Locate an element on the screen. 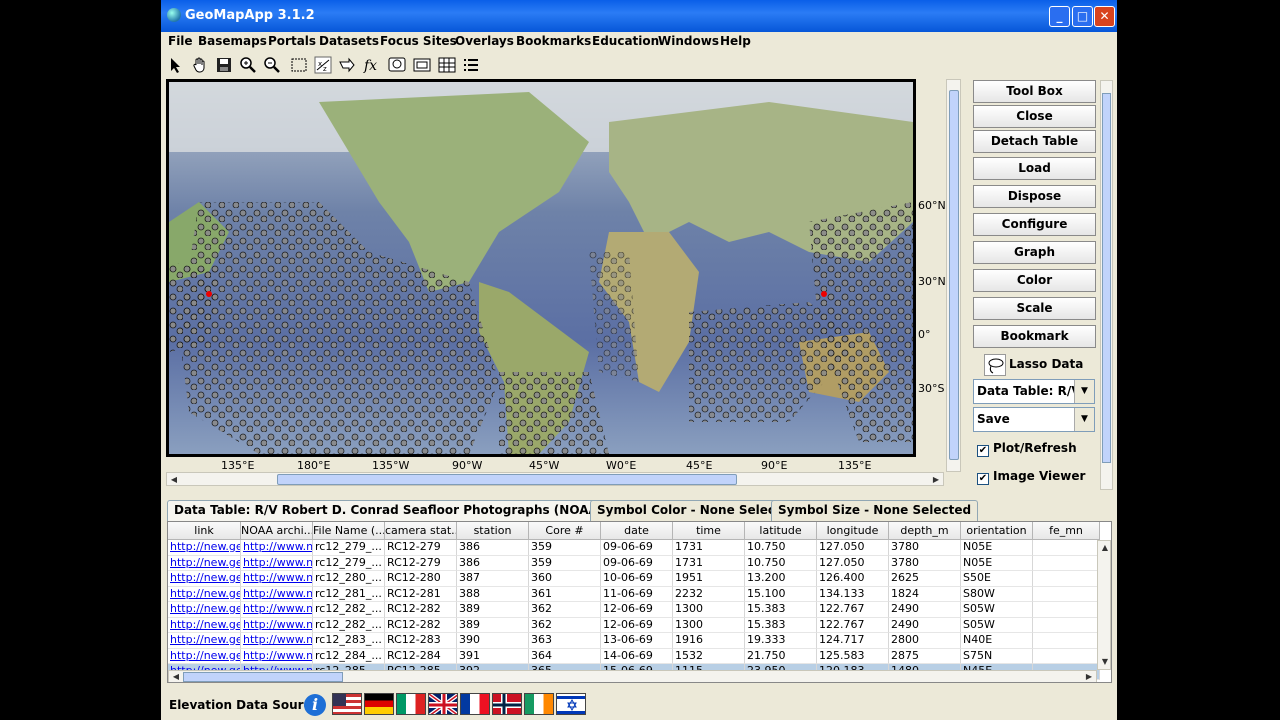 Image resolution: width=1280 pixels, height=720 pixels. title-bar: GeoMapApp 3.1.2 _ □ ✕ is located at coordinates (639, 16).